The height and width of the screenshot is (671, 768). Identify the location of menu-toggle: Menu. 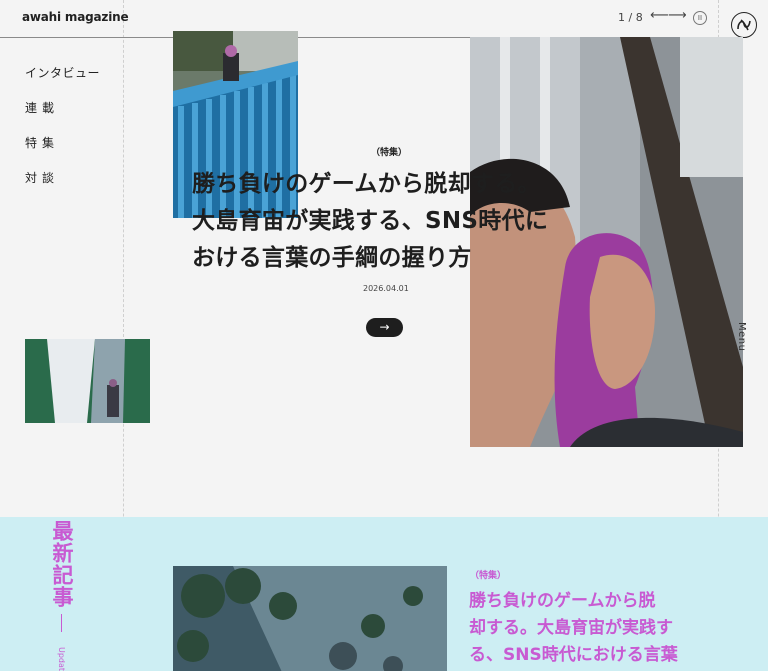
(741, 336).